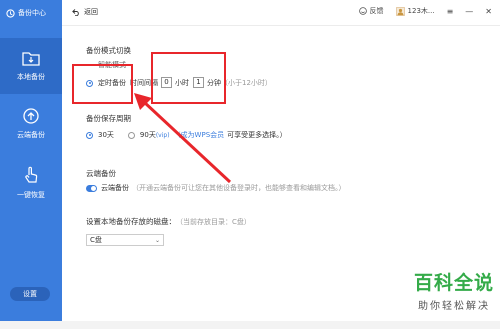 The width and height of the screenshot is (500, 329). I want to click on sidebar-item-label: 本地备份, so click(31, 76).